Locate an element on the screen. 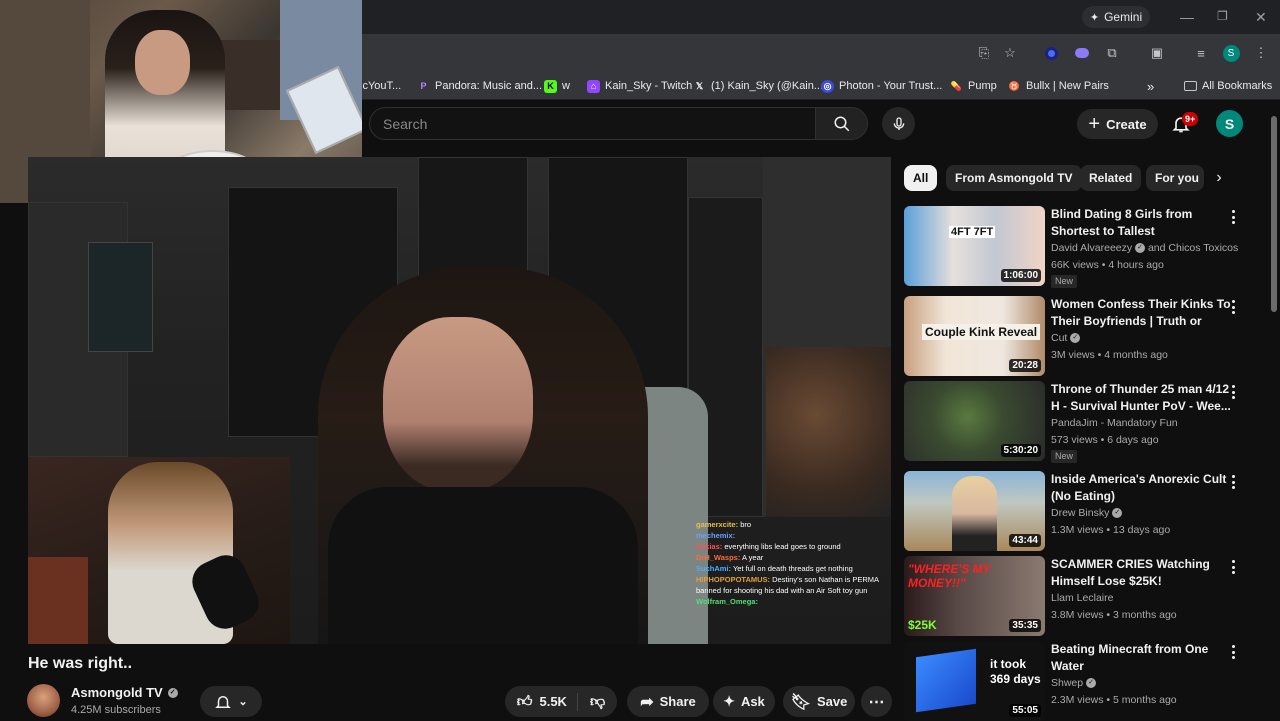 The image size is (1280, 721). channel-name: Drew Binsky ✓ is located at coordinates (1087, 513).